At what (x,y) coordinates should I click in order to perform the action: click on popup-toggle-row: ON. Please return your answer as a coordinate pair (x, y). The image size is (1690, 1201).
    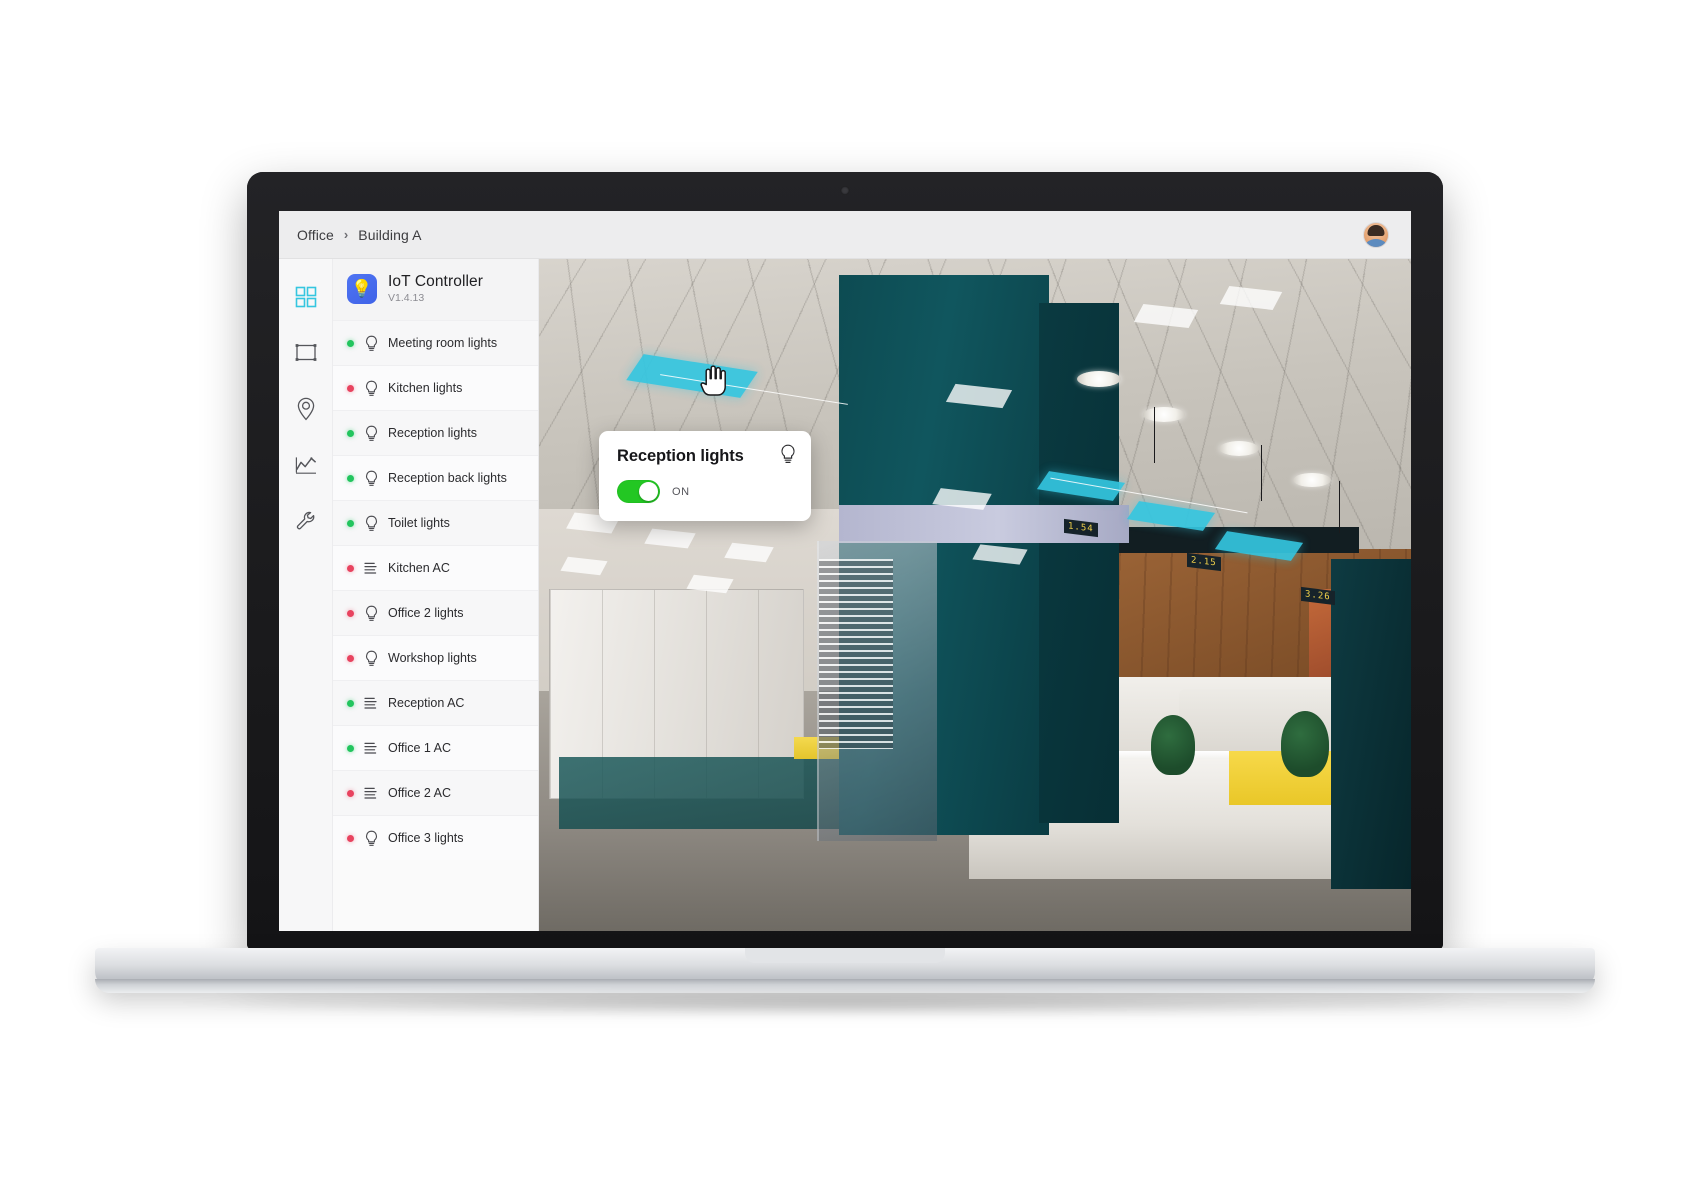
    Looking at the image, I should click on (706, 491).